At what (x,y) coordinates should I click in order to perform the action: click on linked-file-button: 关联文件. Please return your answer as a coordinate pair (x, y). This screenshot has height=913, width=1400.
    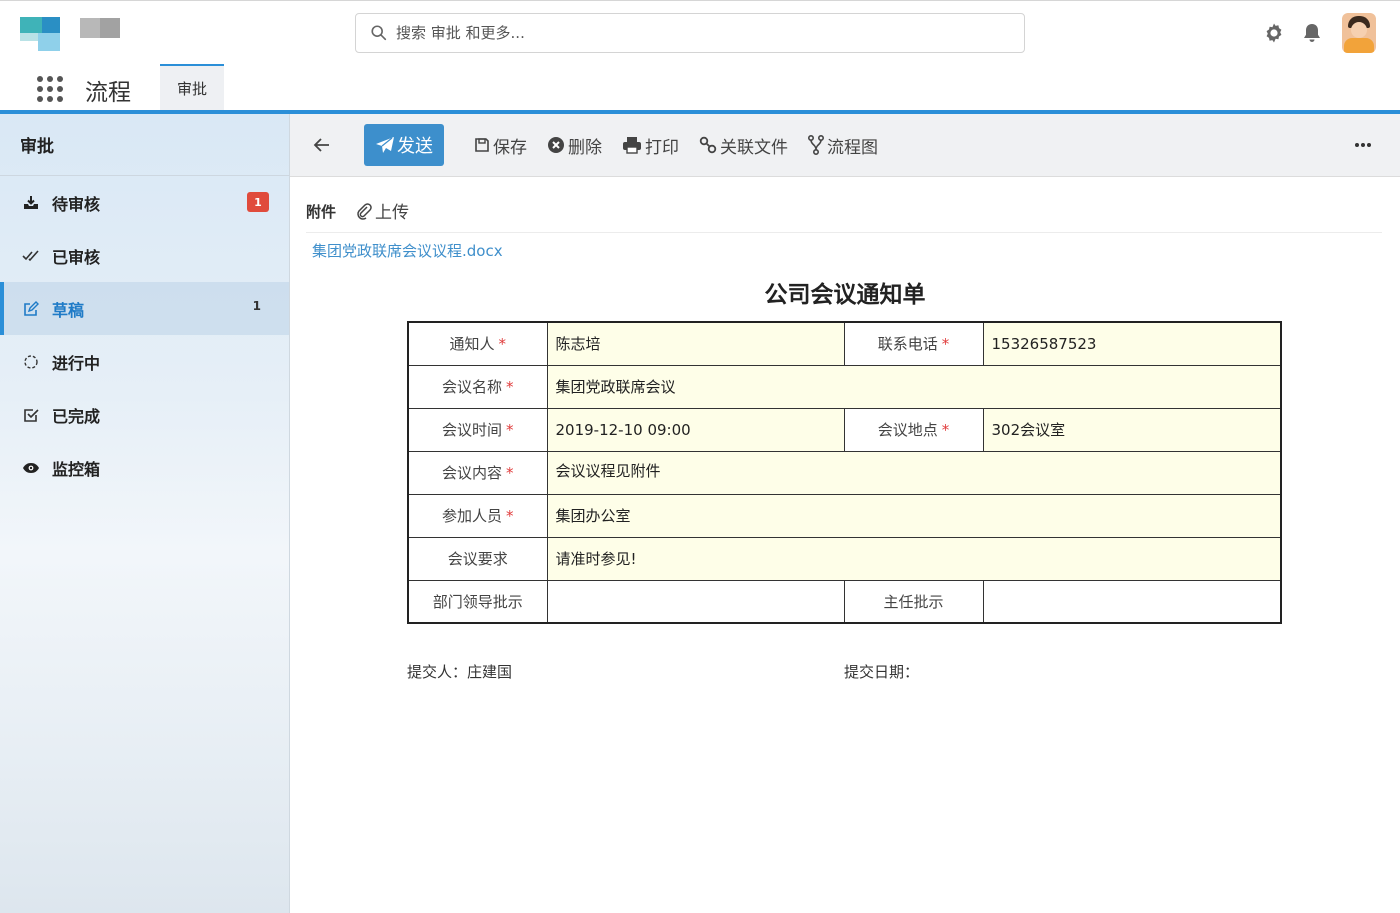
    Looking at the image, I should click on (743, 145).